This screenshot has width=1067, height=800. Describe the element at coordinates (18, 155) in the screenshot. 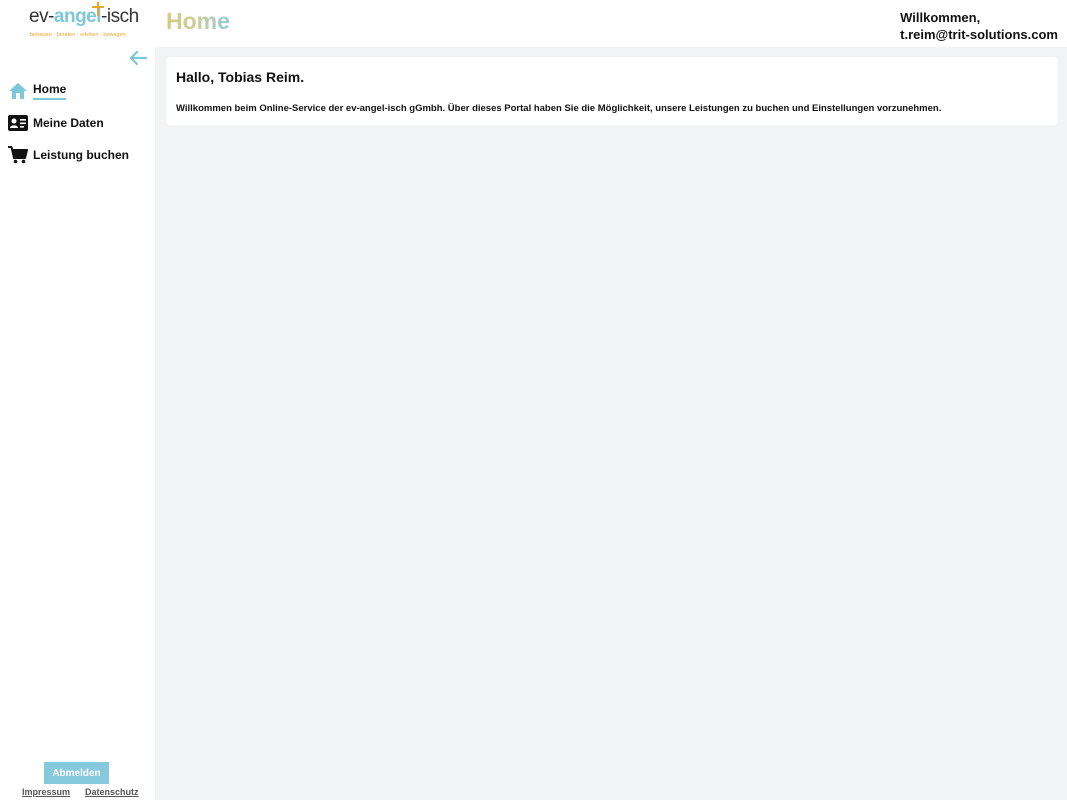

I see `cart-icon` at that location.